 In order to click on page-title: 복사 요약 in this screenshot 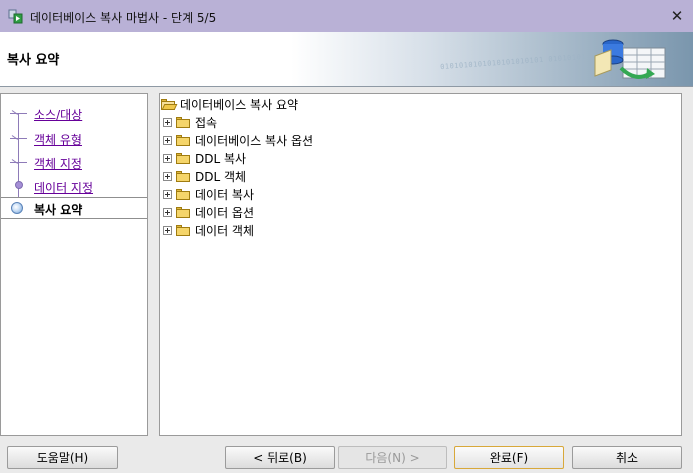, I will do `click(33, 60)`.